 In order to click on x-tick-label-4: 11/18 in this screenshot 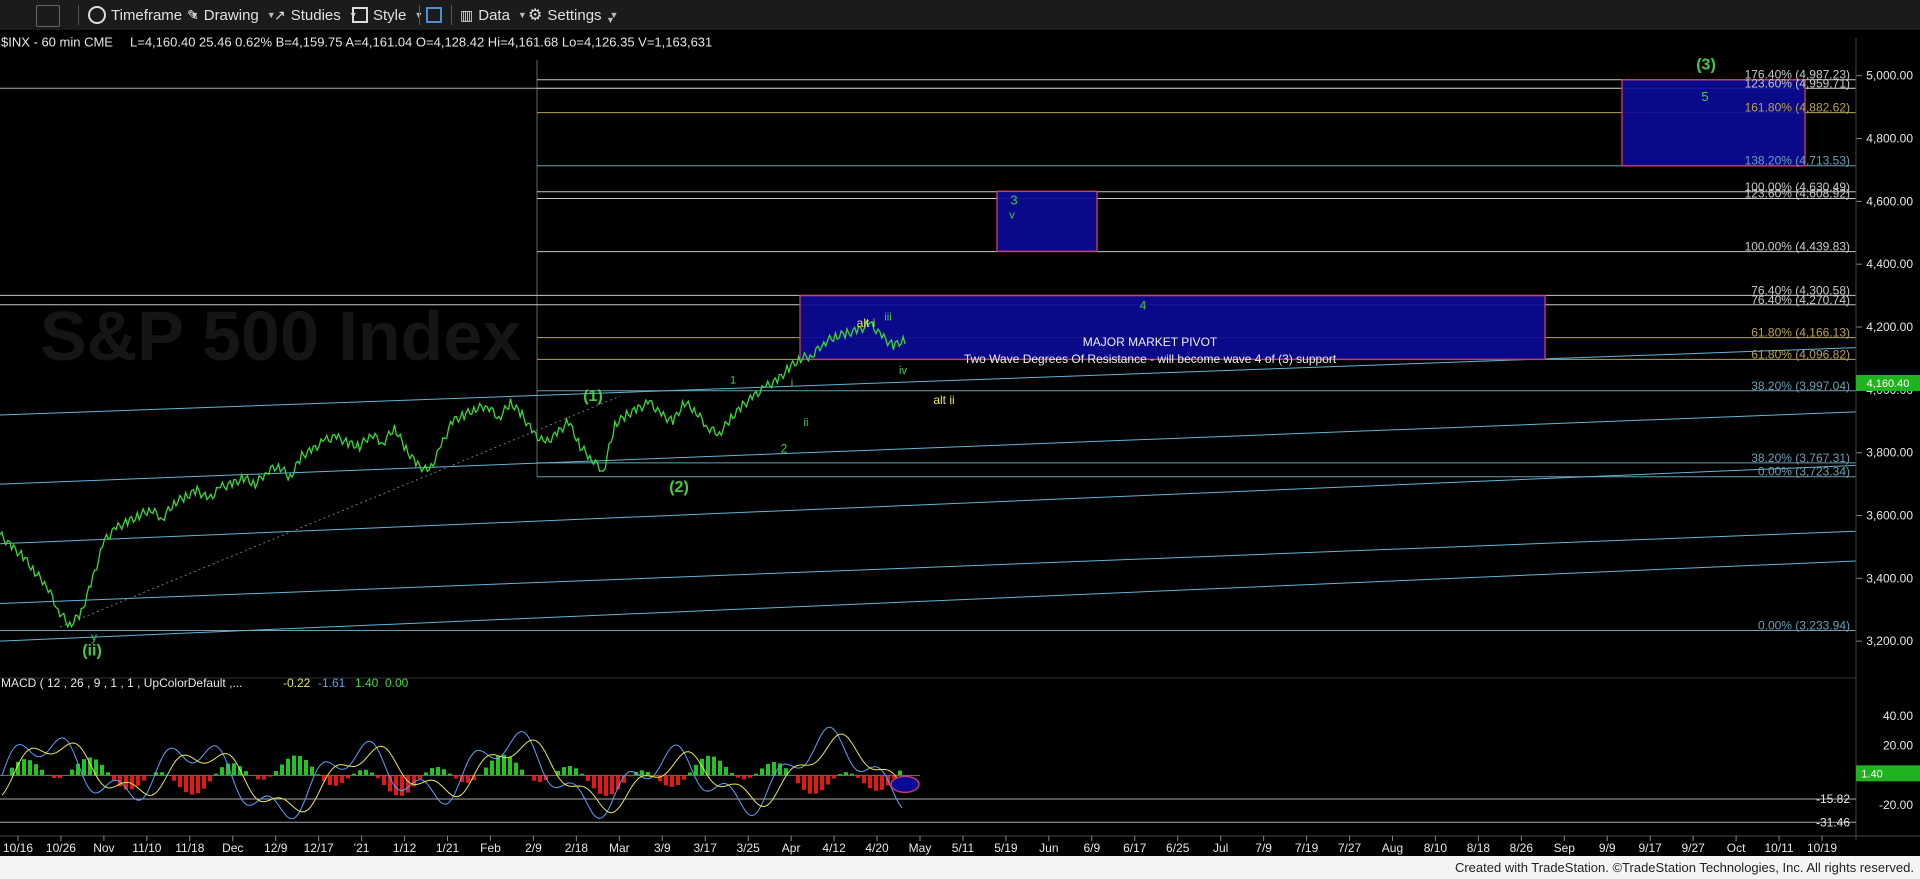, I will do `click(189, 848)`.